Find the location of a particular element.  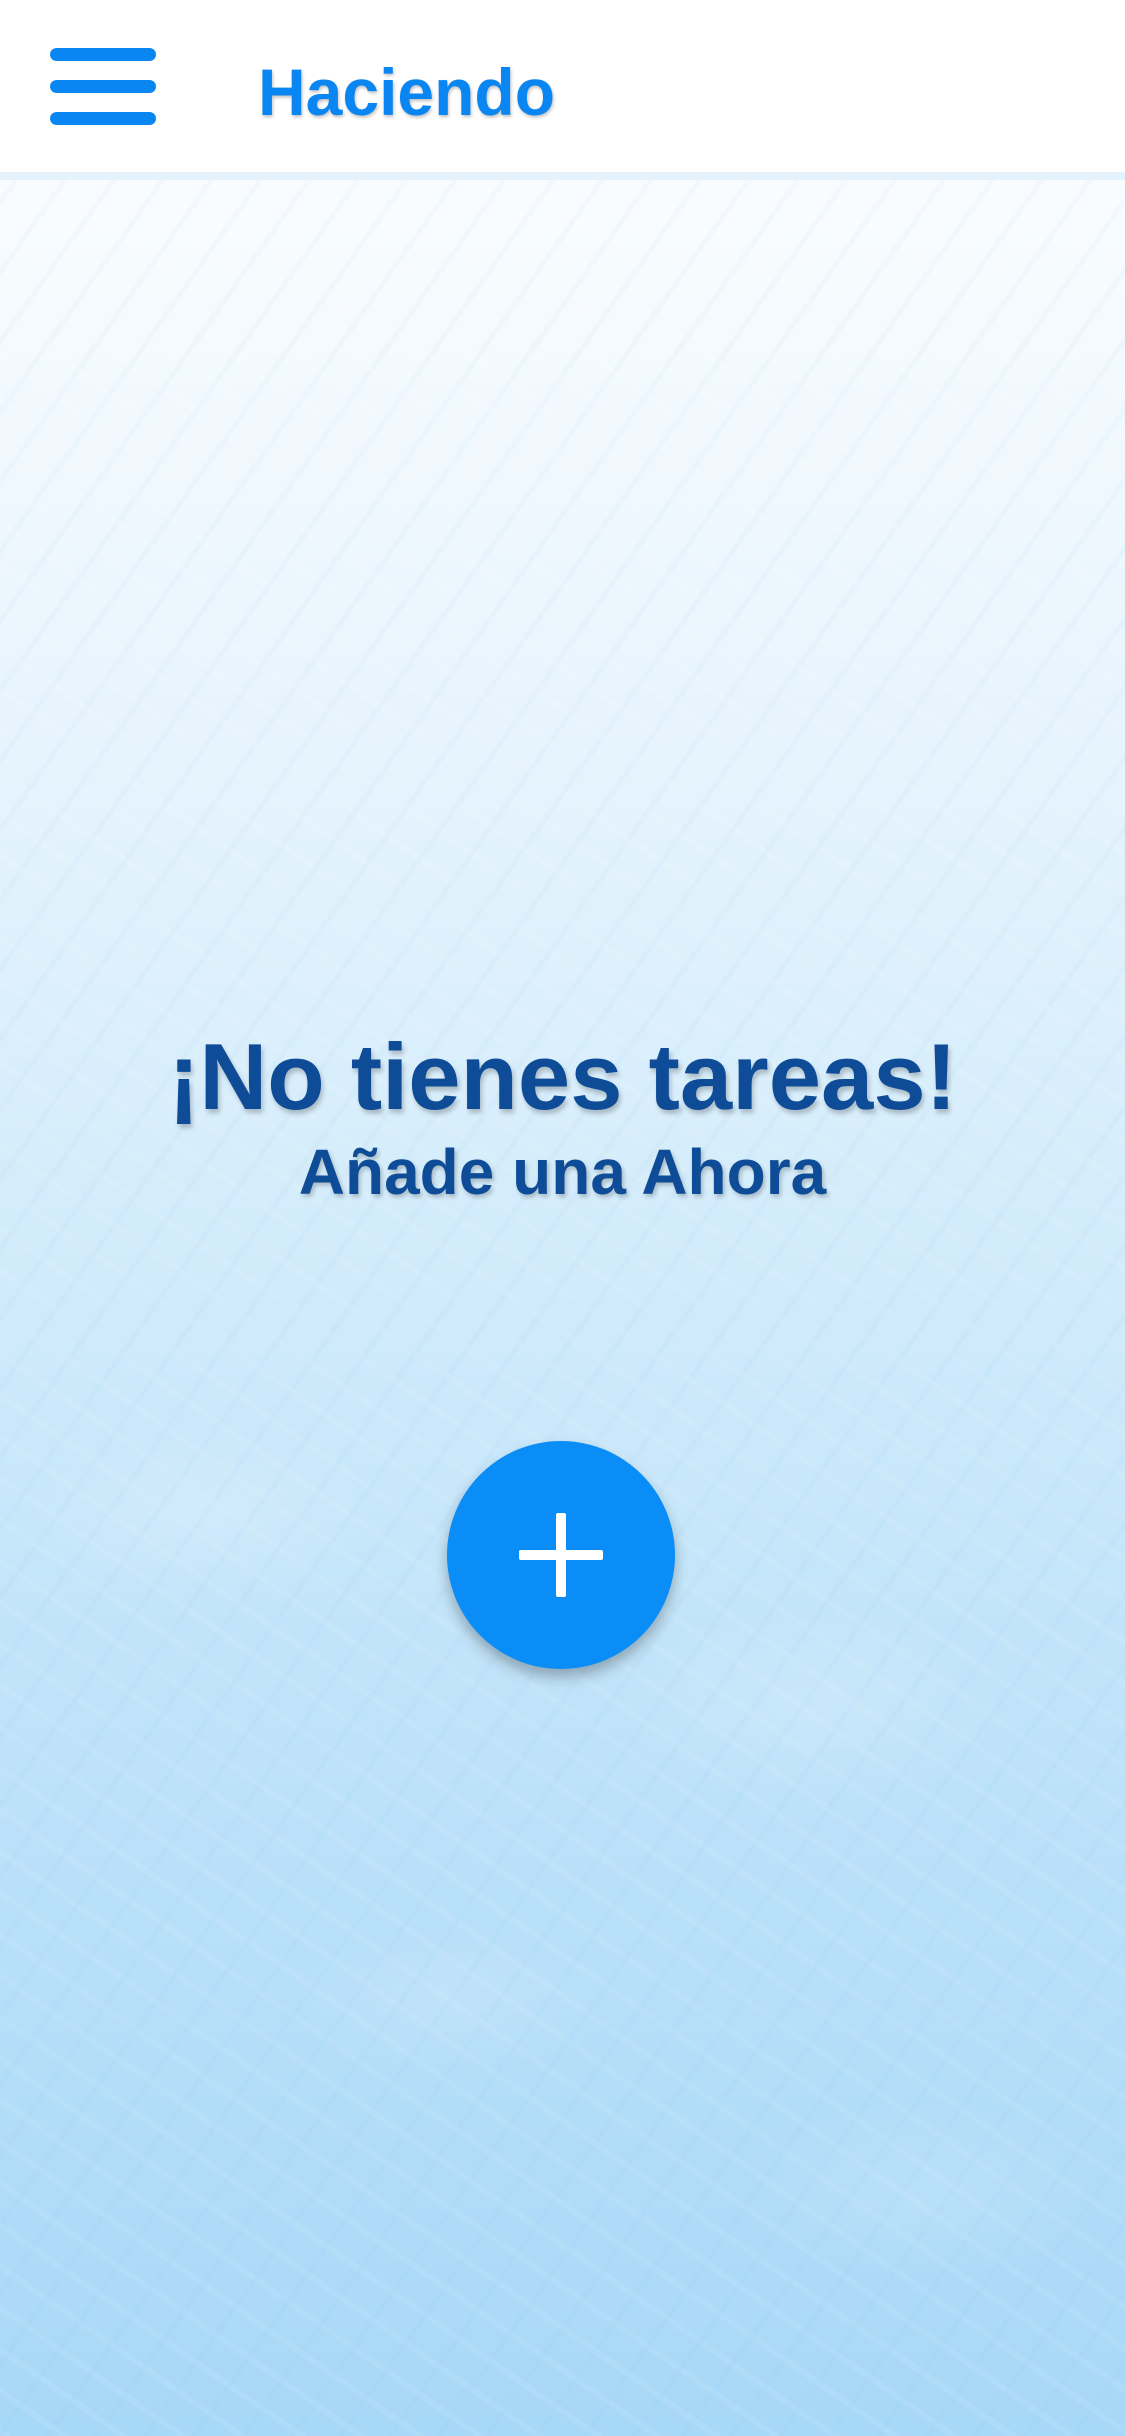

page-title: Haciendo is located at coordinates (407, 92).